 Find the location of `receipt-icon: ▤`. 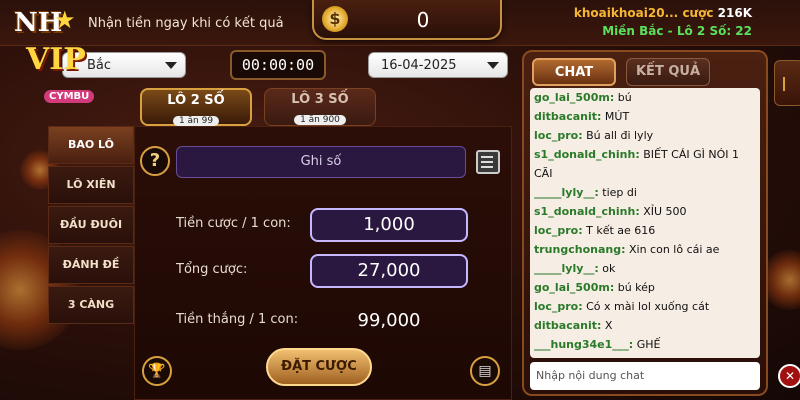

receipt-icon: ▤ is located at coordinates (485, 371).